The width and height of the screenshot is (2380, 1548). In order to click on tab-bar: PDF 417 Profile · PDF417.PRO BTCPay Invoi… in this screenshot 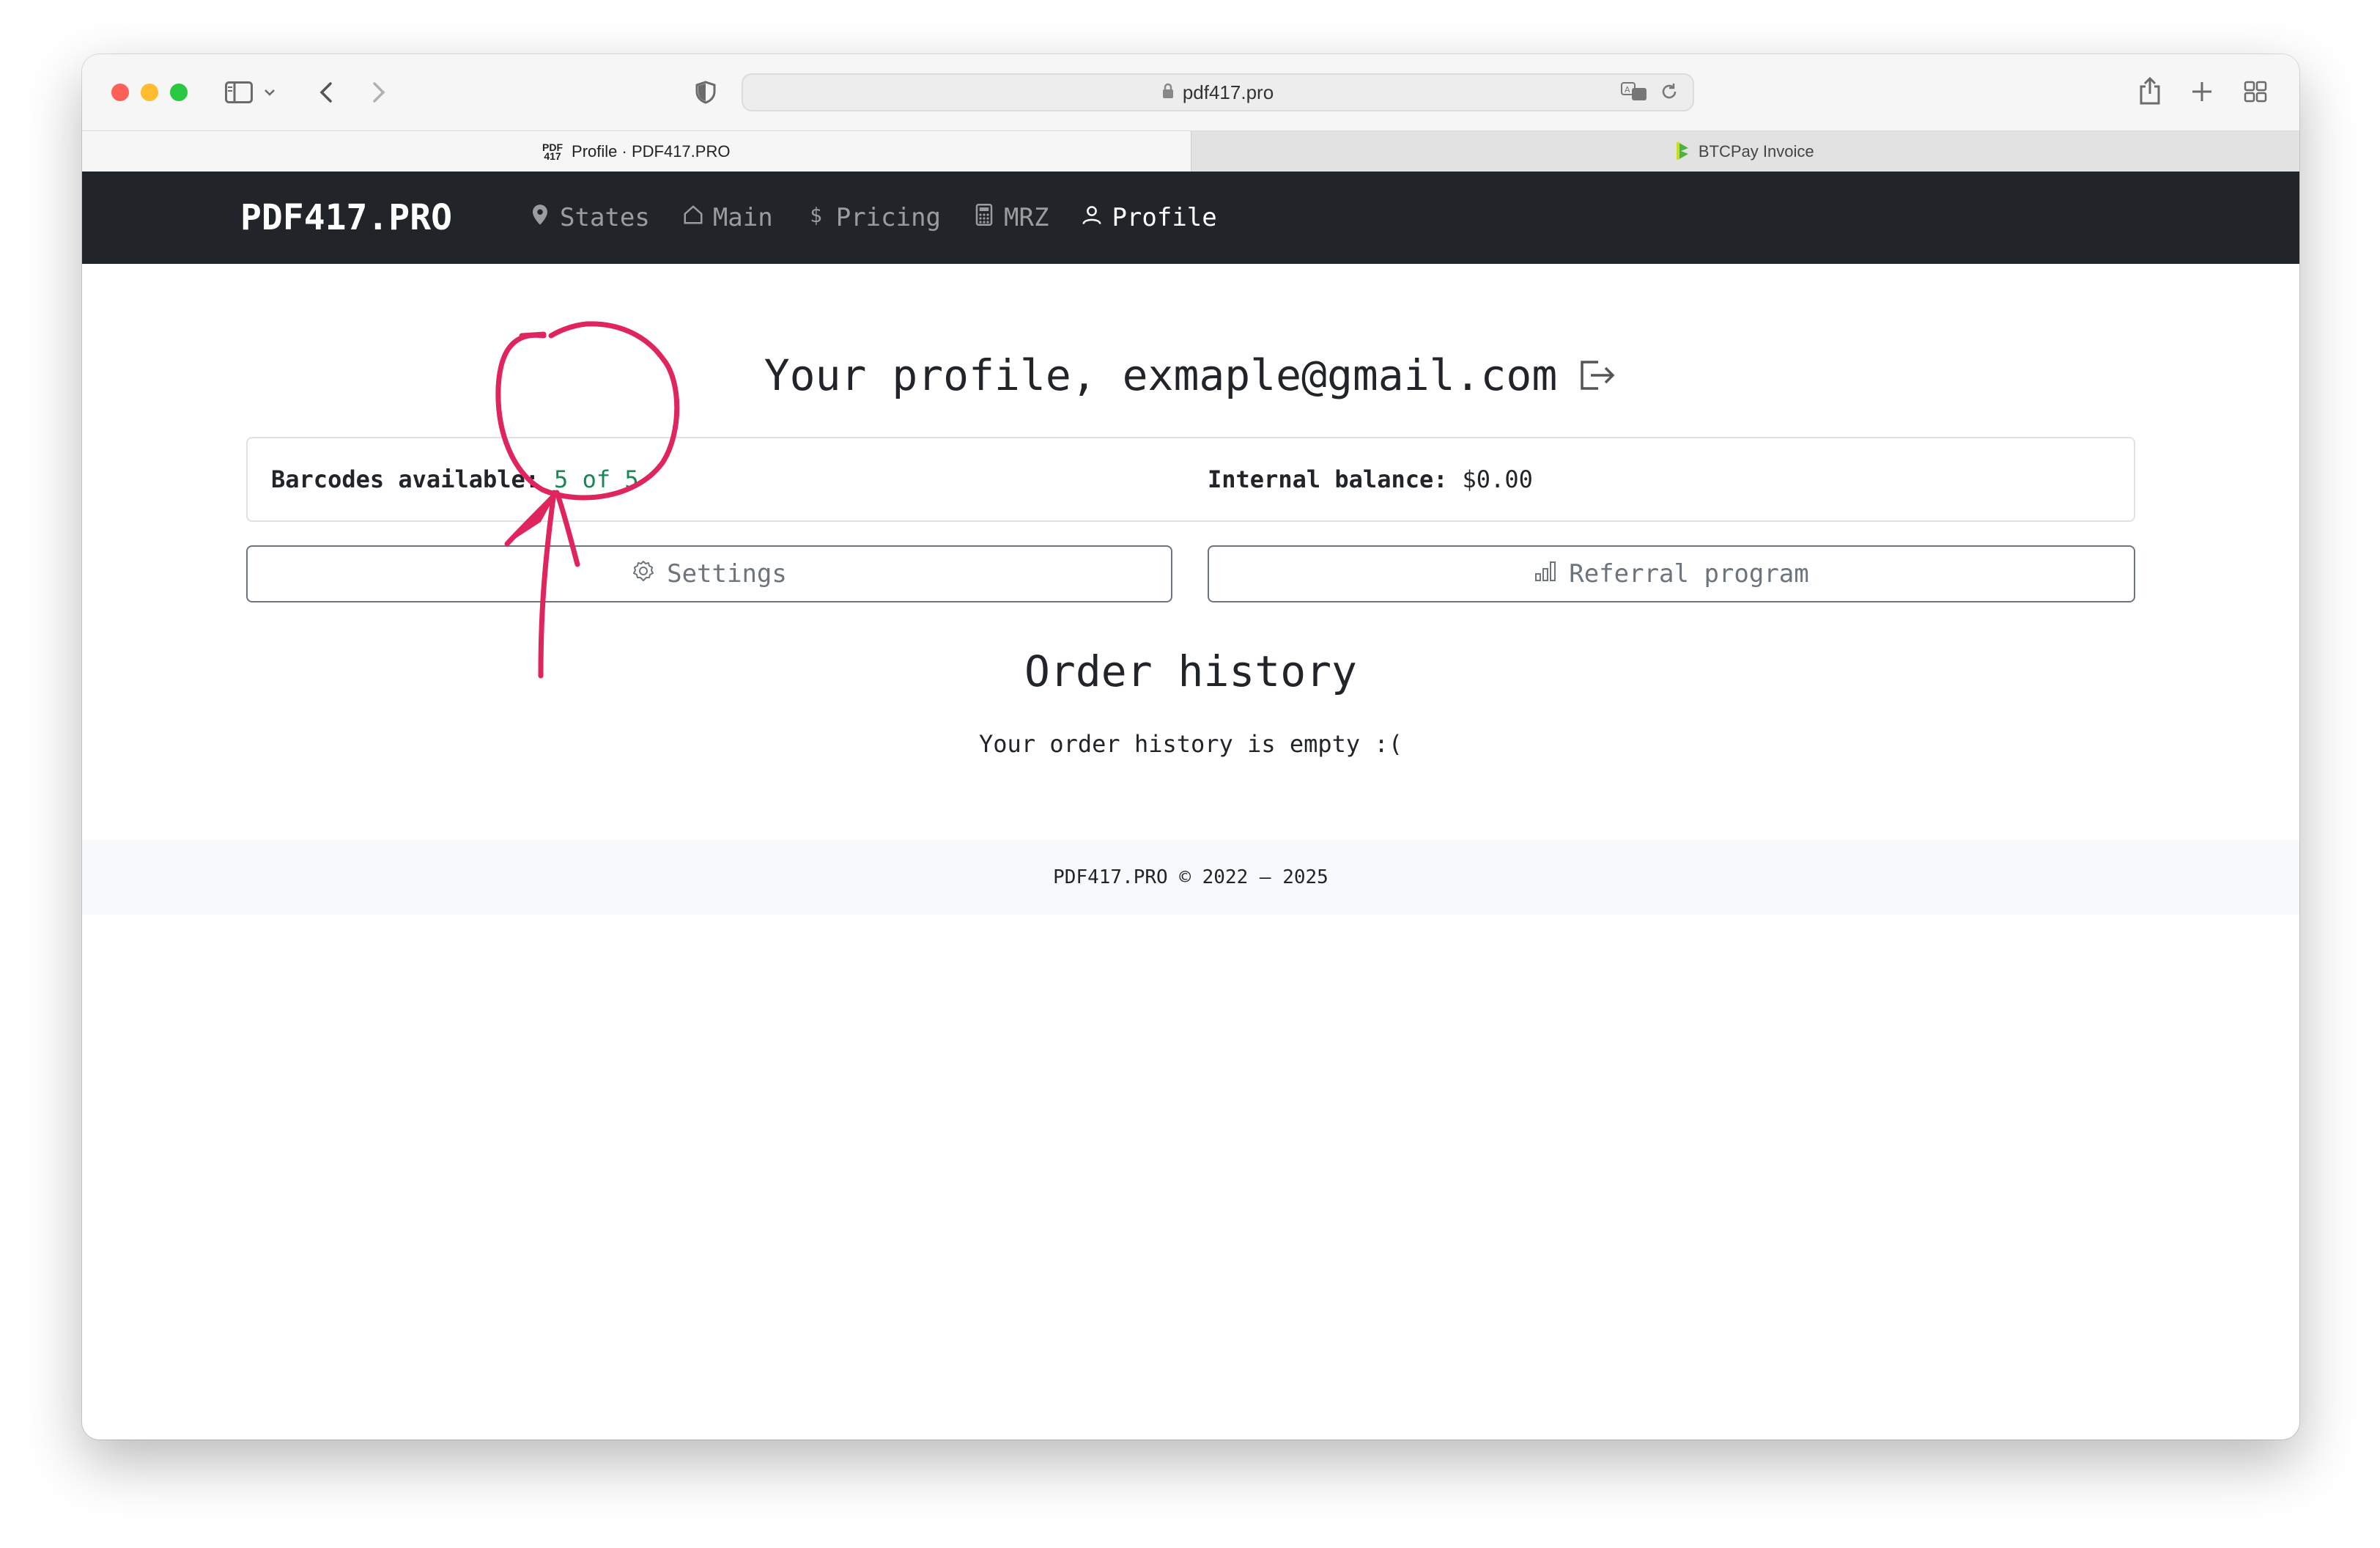, I will do `click(1190, 151)`.